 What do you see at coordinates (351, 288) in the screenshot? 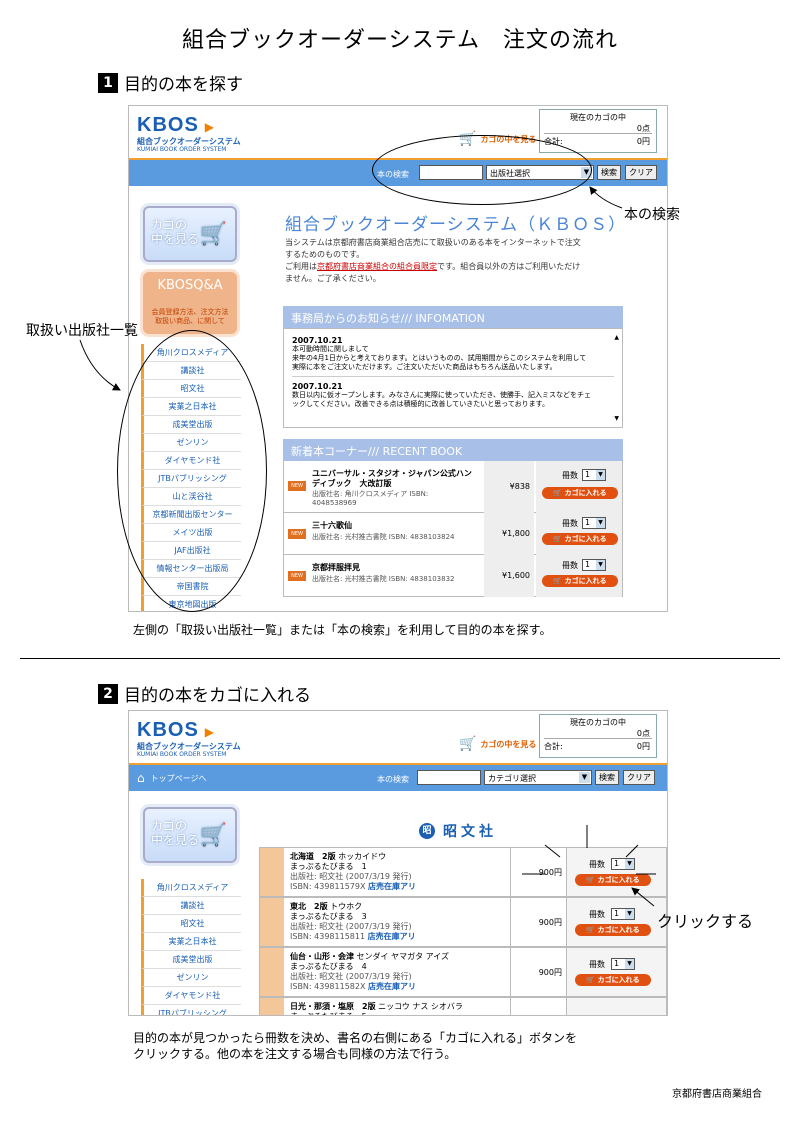
I see `annotation-arrows` at bounding box center [351, 288].